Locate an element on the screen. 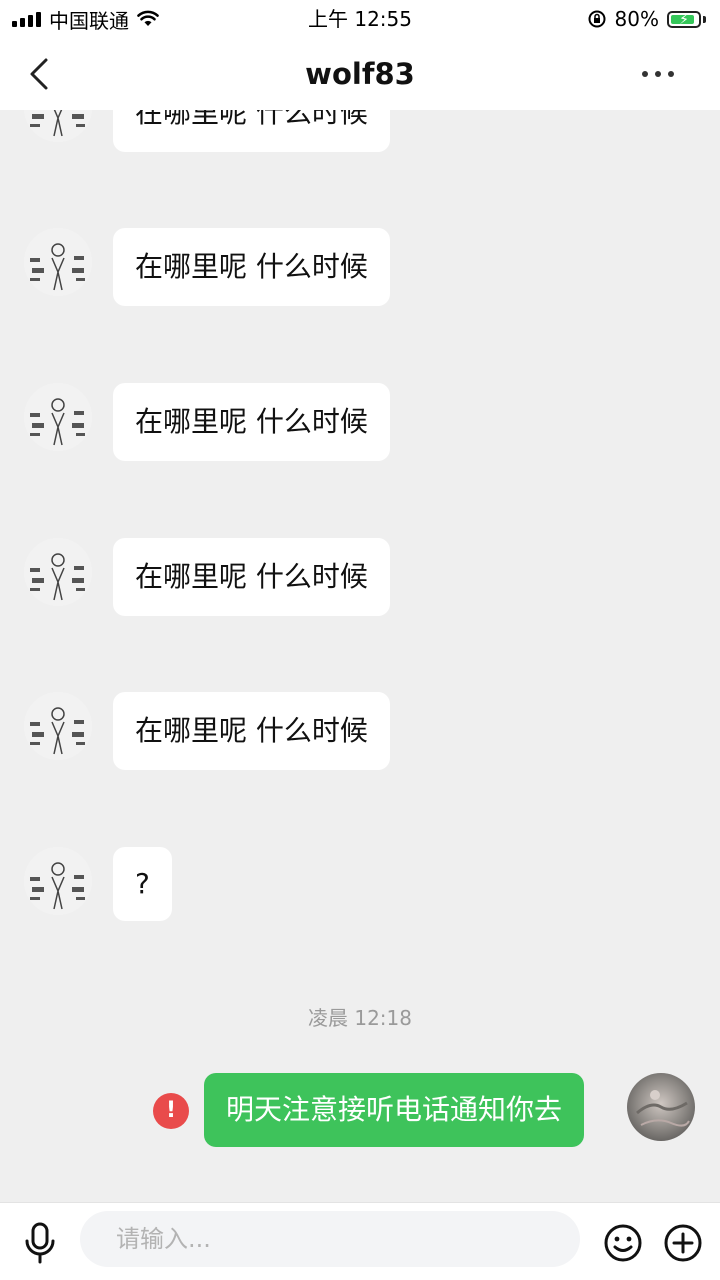  page-title: wolf83 is located at coordinates (360, 74).